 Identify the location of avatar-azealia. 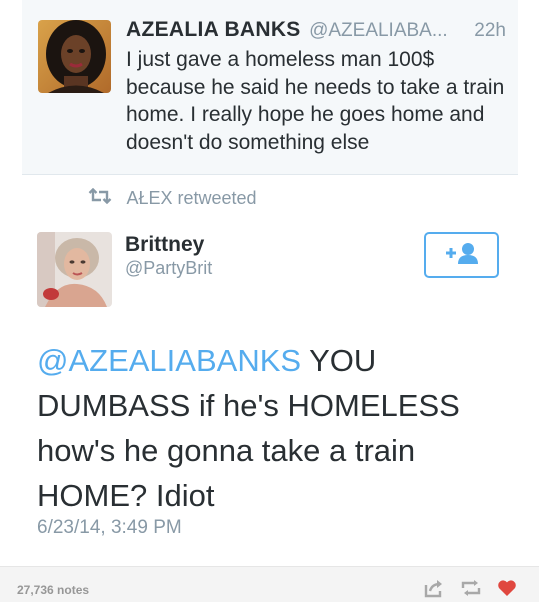
(74, 56).